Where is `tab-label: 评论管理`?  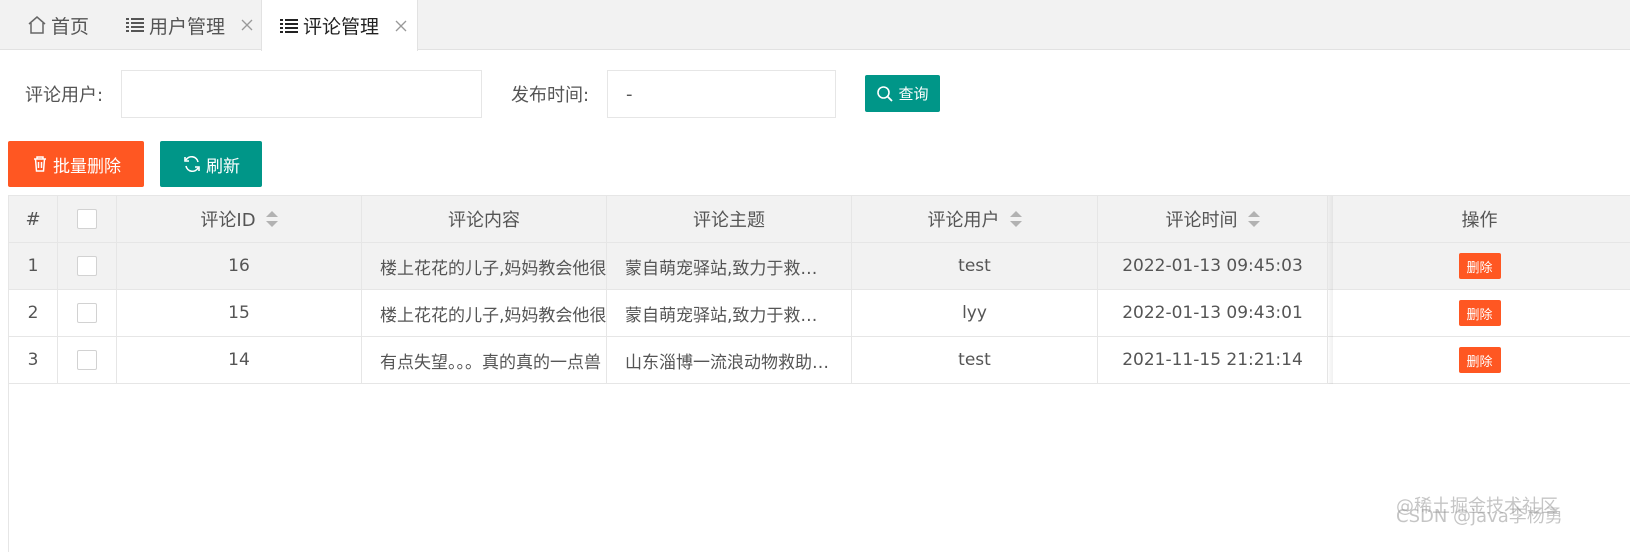 tab-label: 评论管理 is located at coordinates (341, 27).